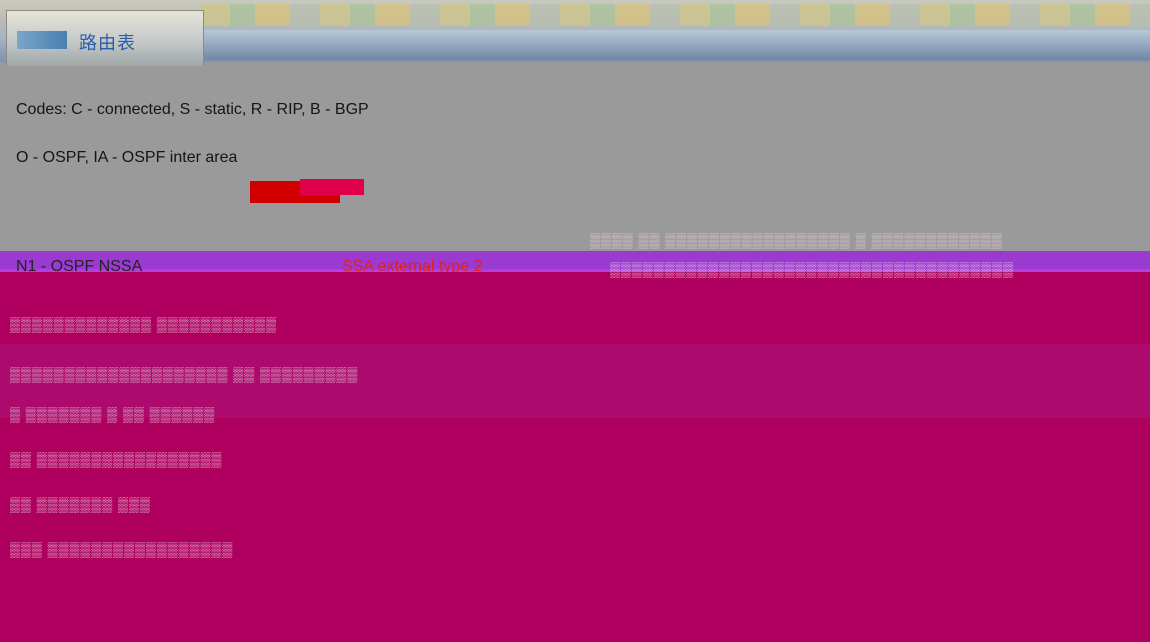  I want to click on codes-legend-line-2: O - OSPF, IA - OSPF inter area, so click(127, 157).